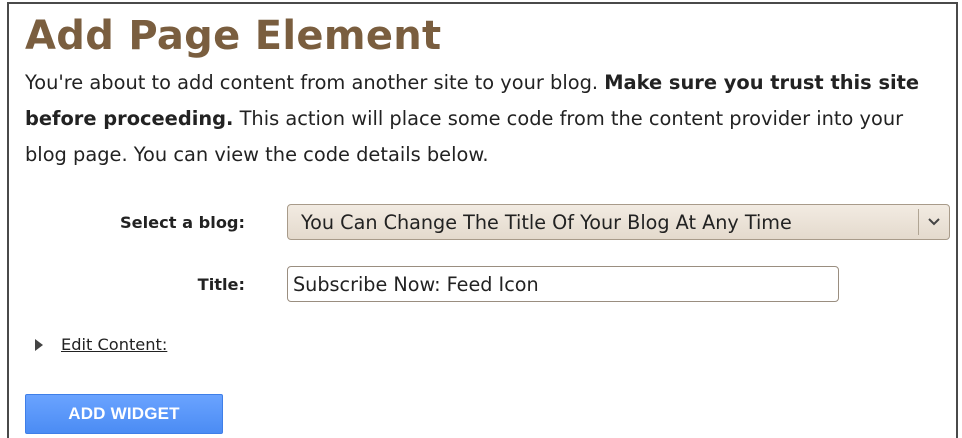 The height and width of the screenshot is (438, 962). What do you see at coordinates (124, 414) in the screenshot?
I see `add-widget-button: ADD WIDGET` at bounding box center [124, 414].